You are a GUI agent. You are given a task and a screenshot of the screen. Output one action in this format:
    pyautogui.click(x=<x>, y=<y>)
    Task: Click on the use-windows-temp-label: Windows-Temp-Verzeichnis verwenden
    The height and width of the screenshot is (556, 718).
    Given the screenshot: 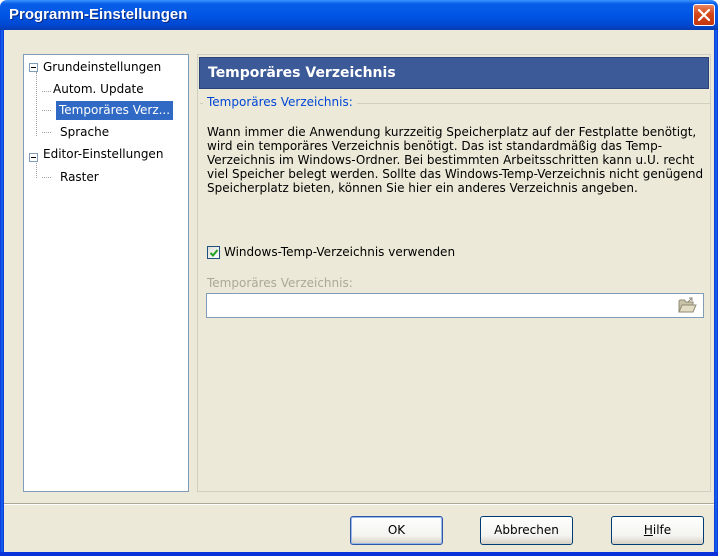 What is the action you would take?
    pyautogui.click(x=339, y=252)
    